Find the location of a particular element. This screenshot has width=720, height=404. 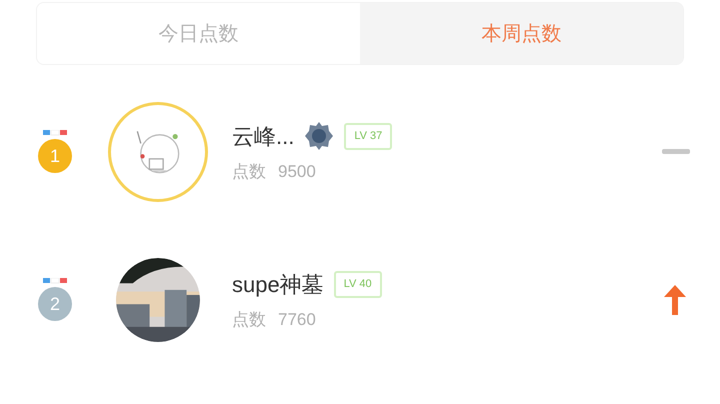

points-value: 7760 is located at coordinates (297, 319).